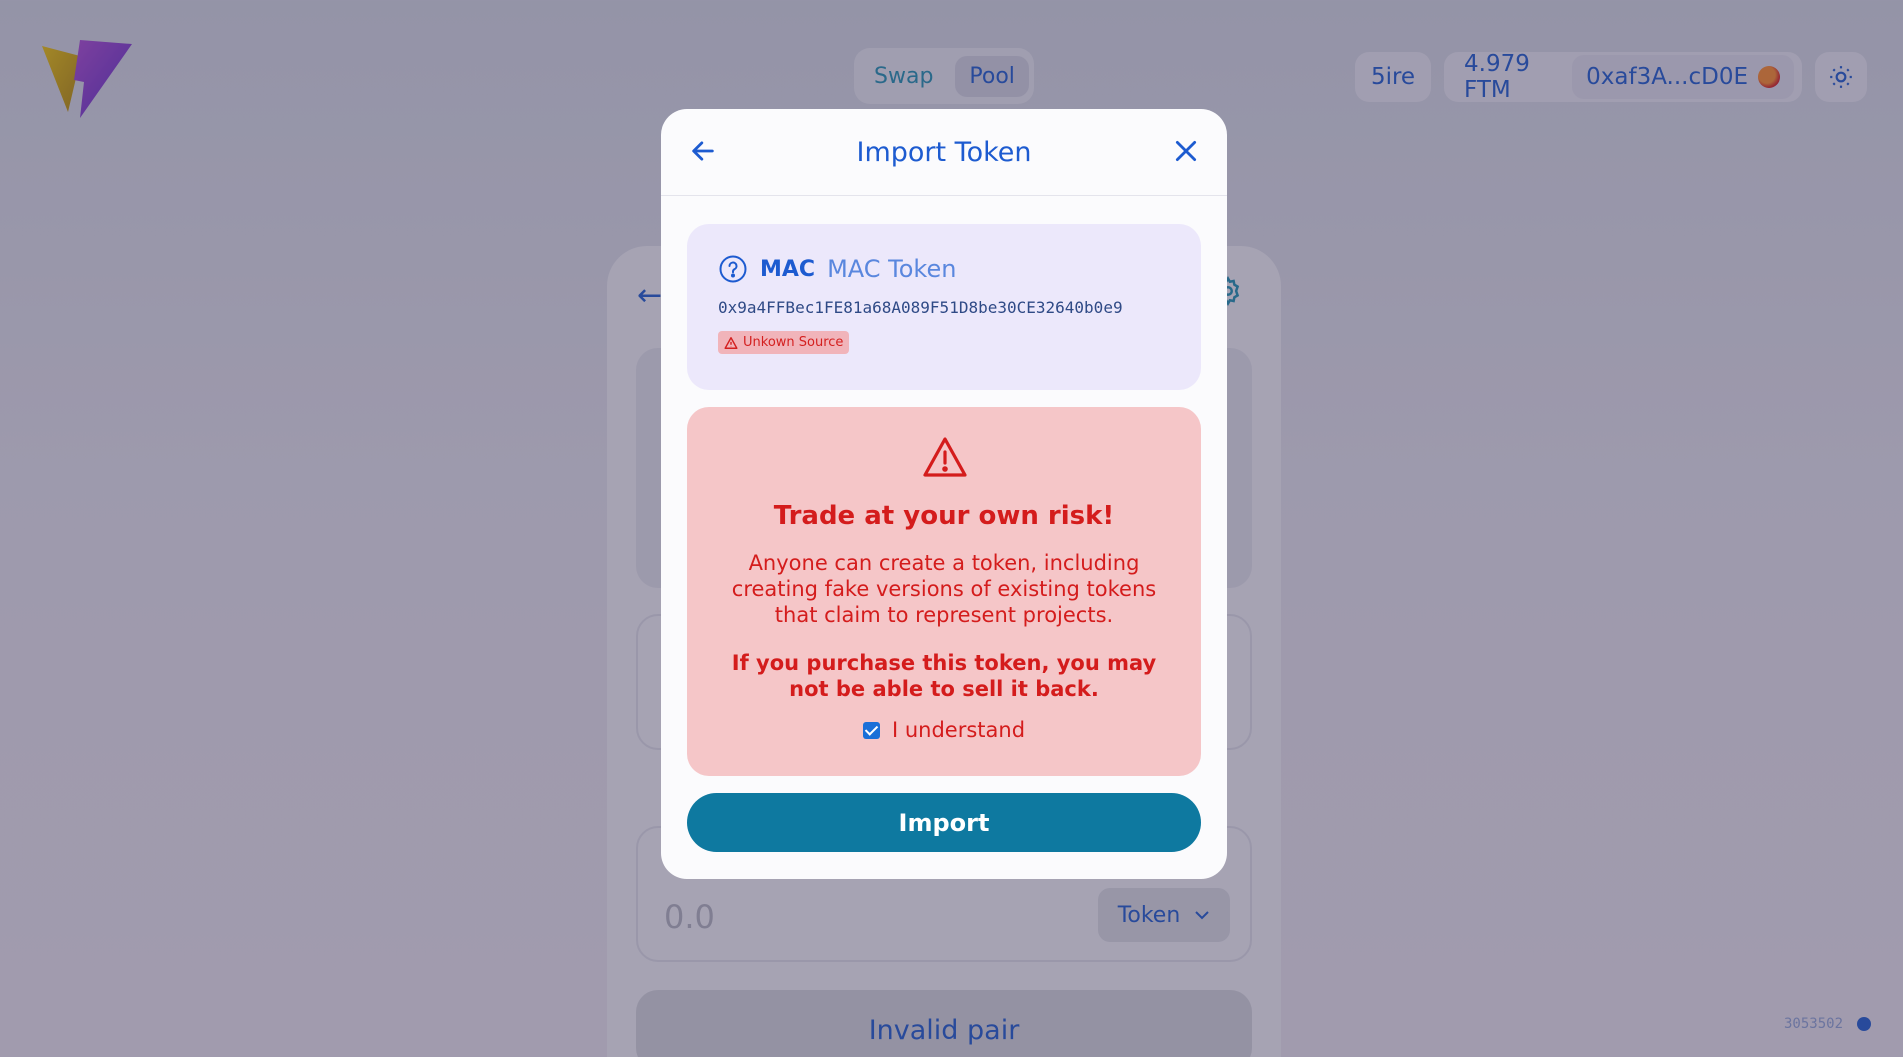  Describe the element at coordinates (731, 342) in the screenshot. I see `warning-icon` at that location.